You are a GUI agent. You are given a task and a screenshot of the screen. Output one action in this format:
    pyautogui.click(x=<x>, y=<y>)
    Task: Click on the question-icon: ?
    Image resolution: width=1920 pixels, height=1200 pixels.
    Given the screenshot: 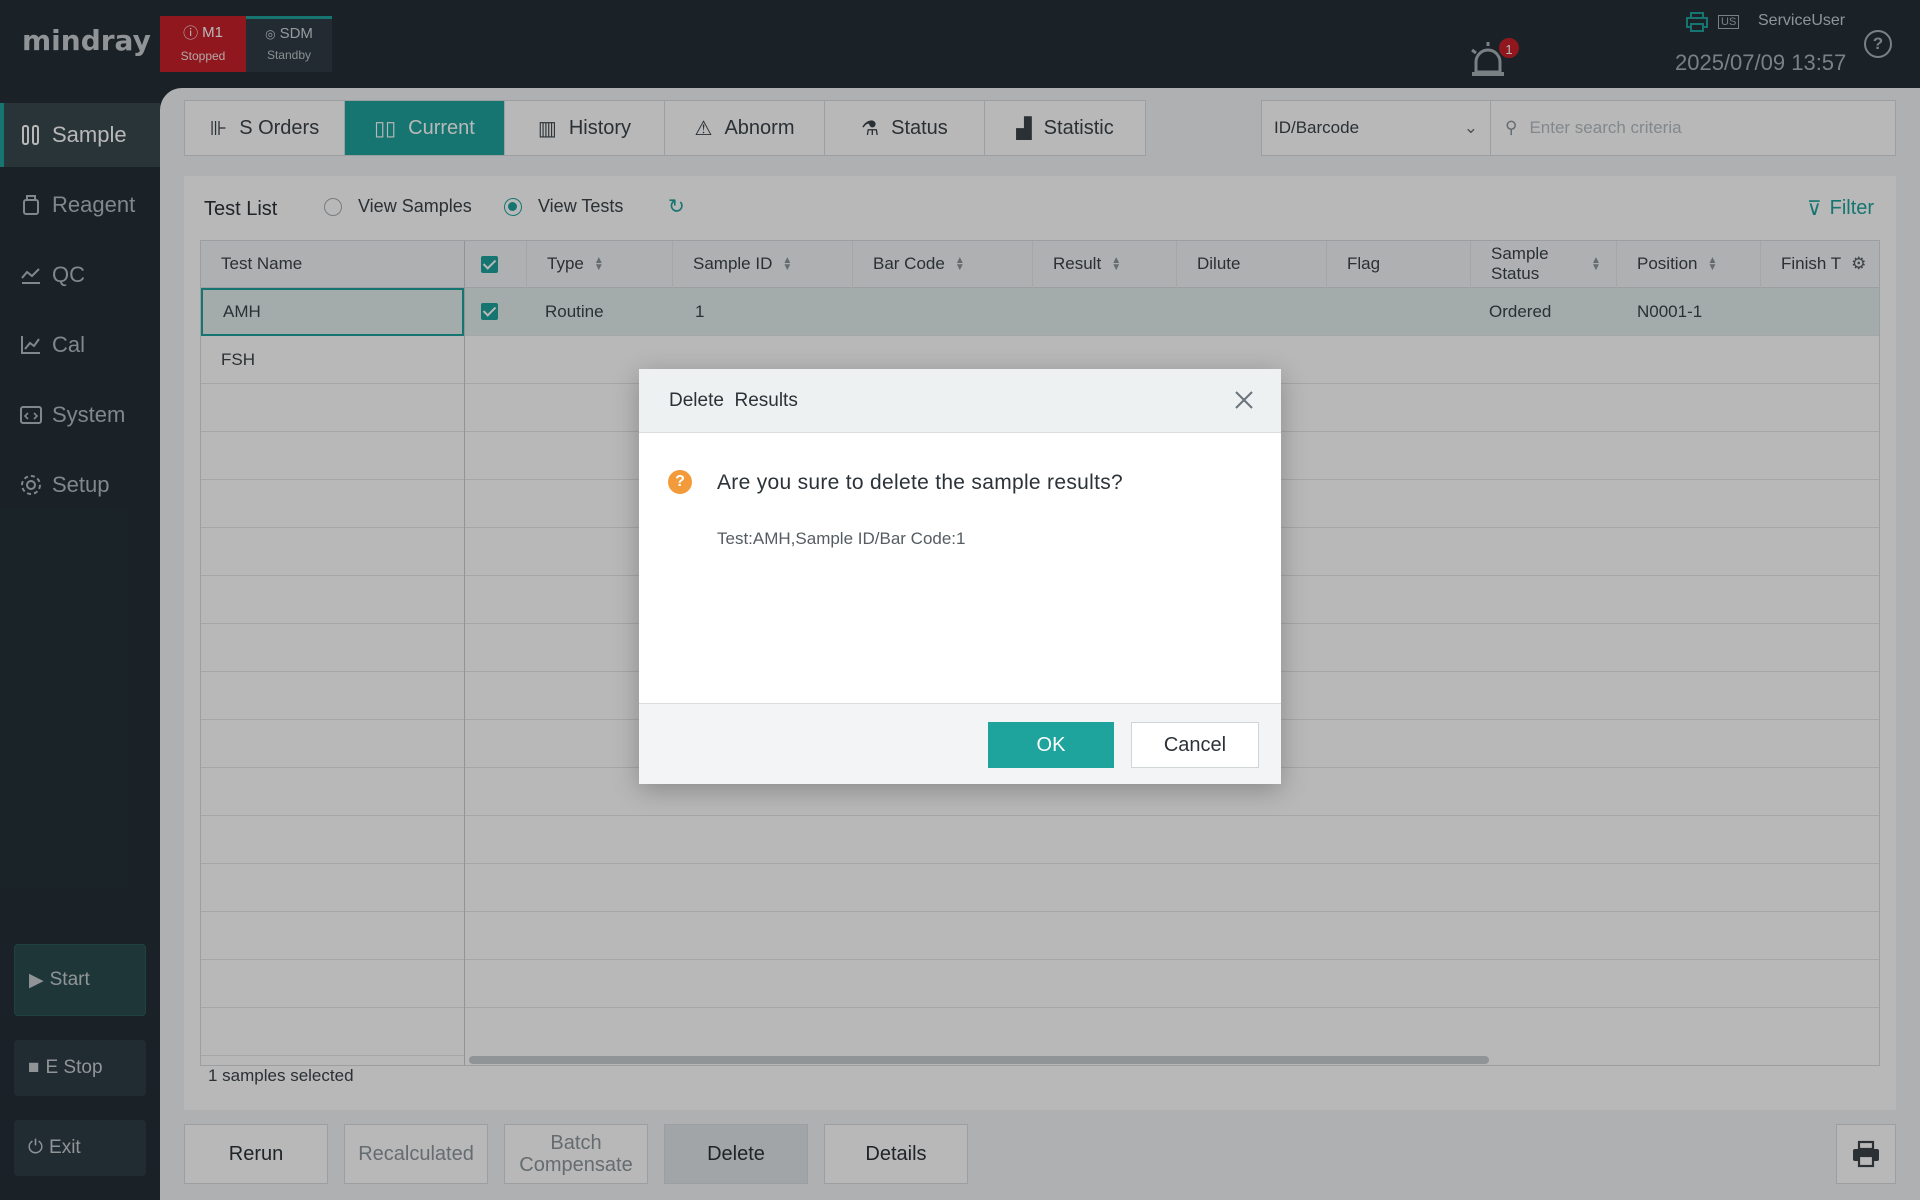 What is the action you would take?
    pyautogui.click(x=680, y=482)
    